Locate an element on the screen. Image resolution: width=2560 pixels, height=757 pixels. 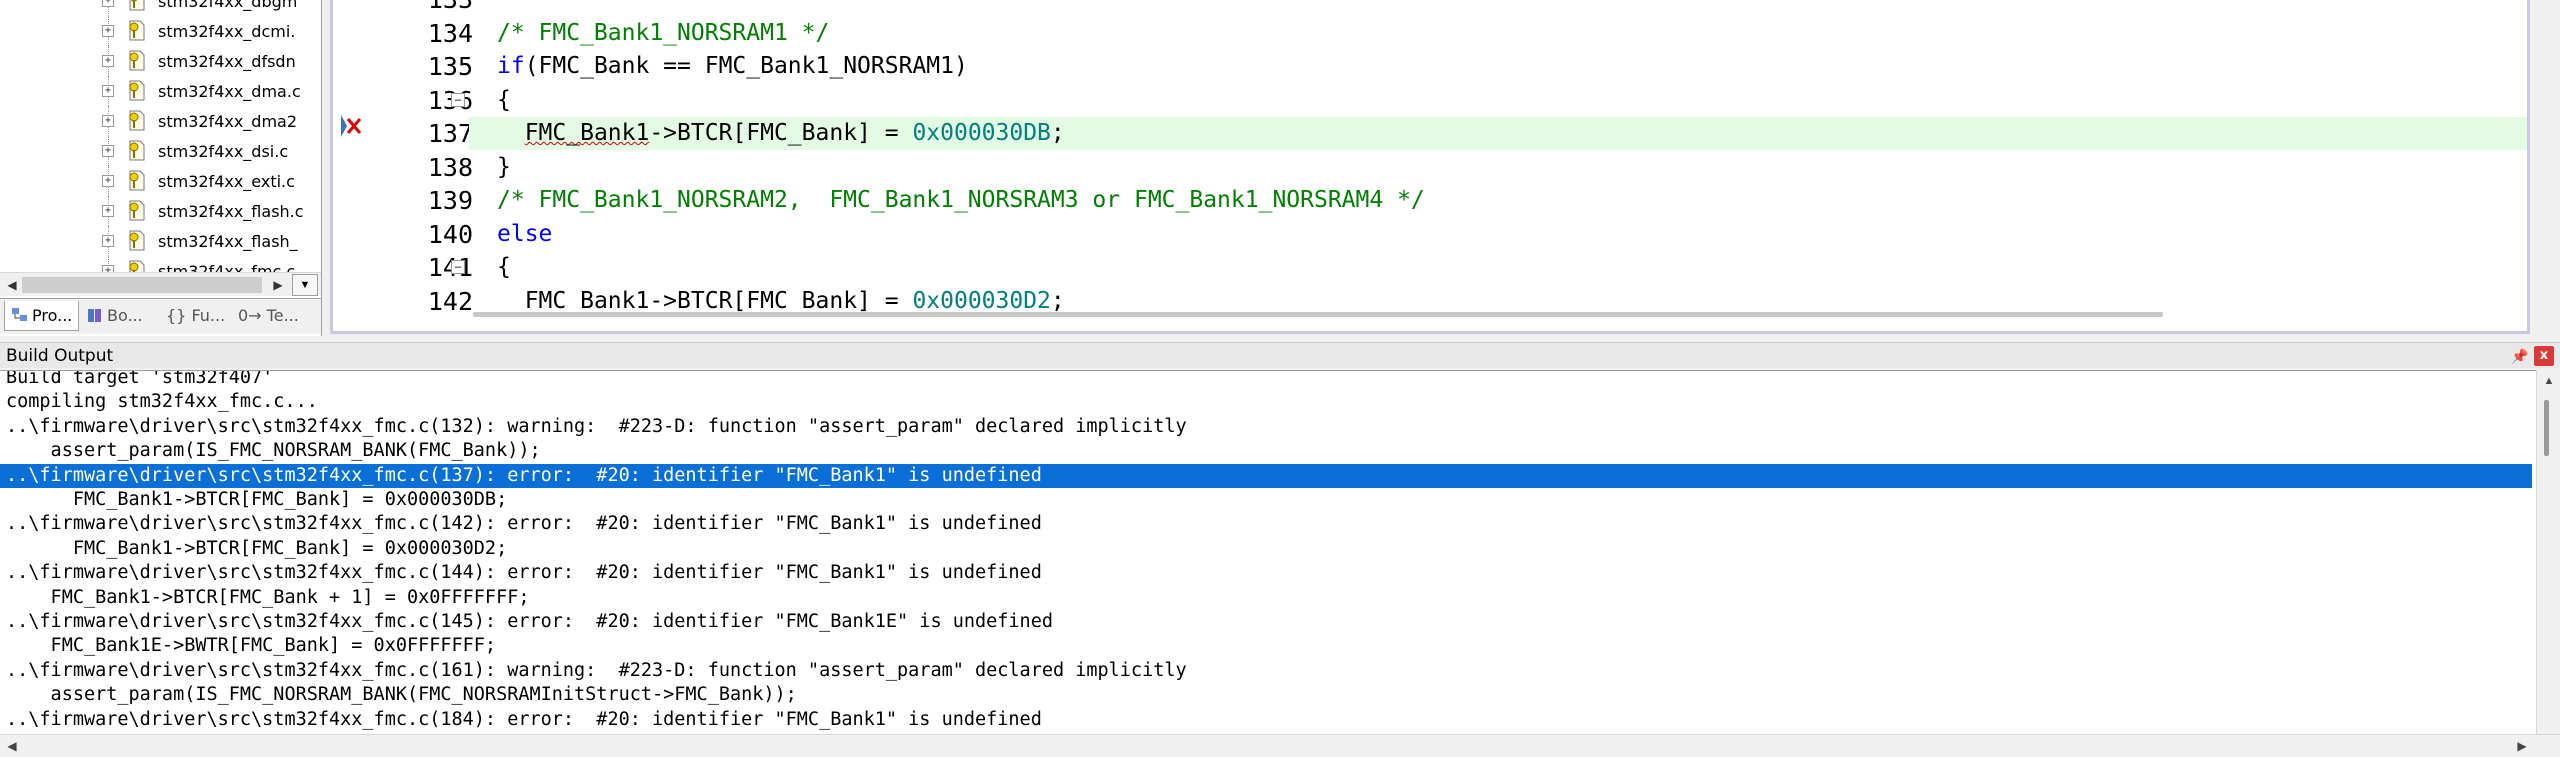
code-text: } is located at coordinates (1498, 167).